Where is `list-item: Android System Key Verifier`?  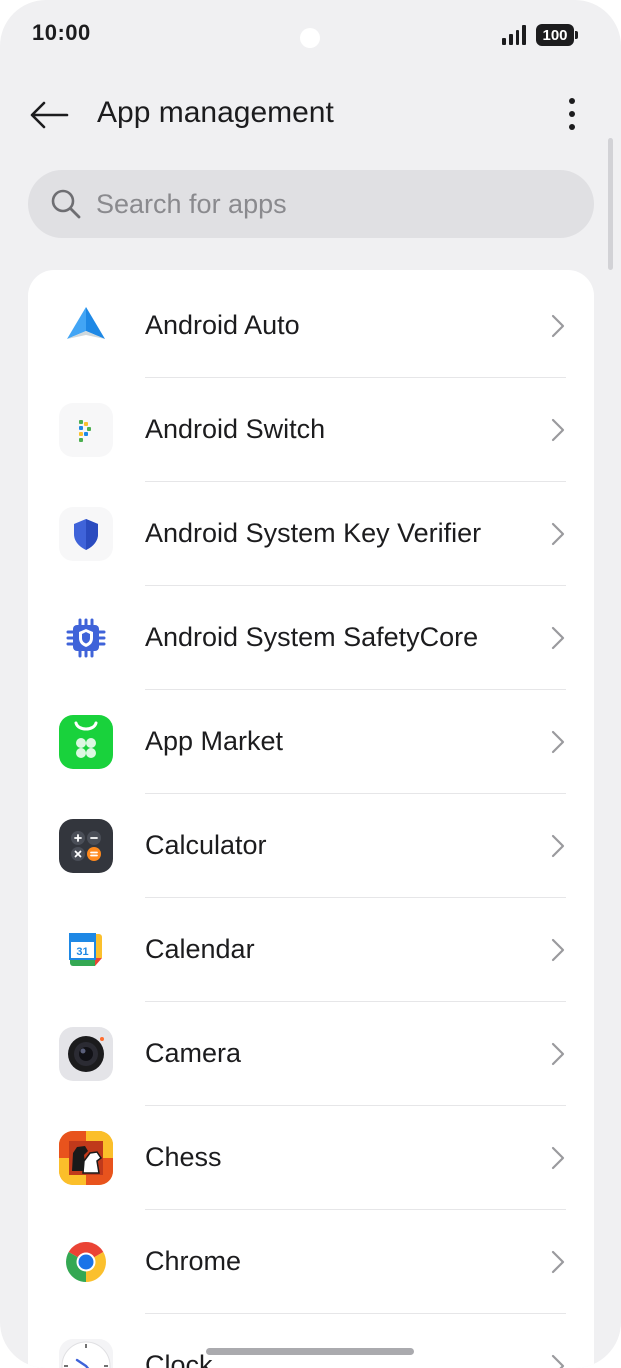 list-item: Android System Key Verifier is located at coordinates (311, 534).